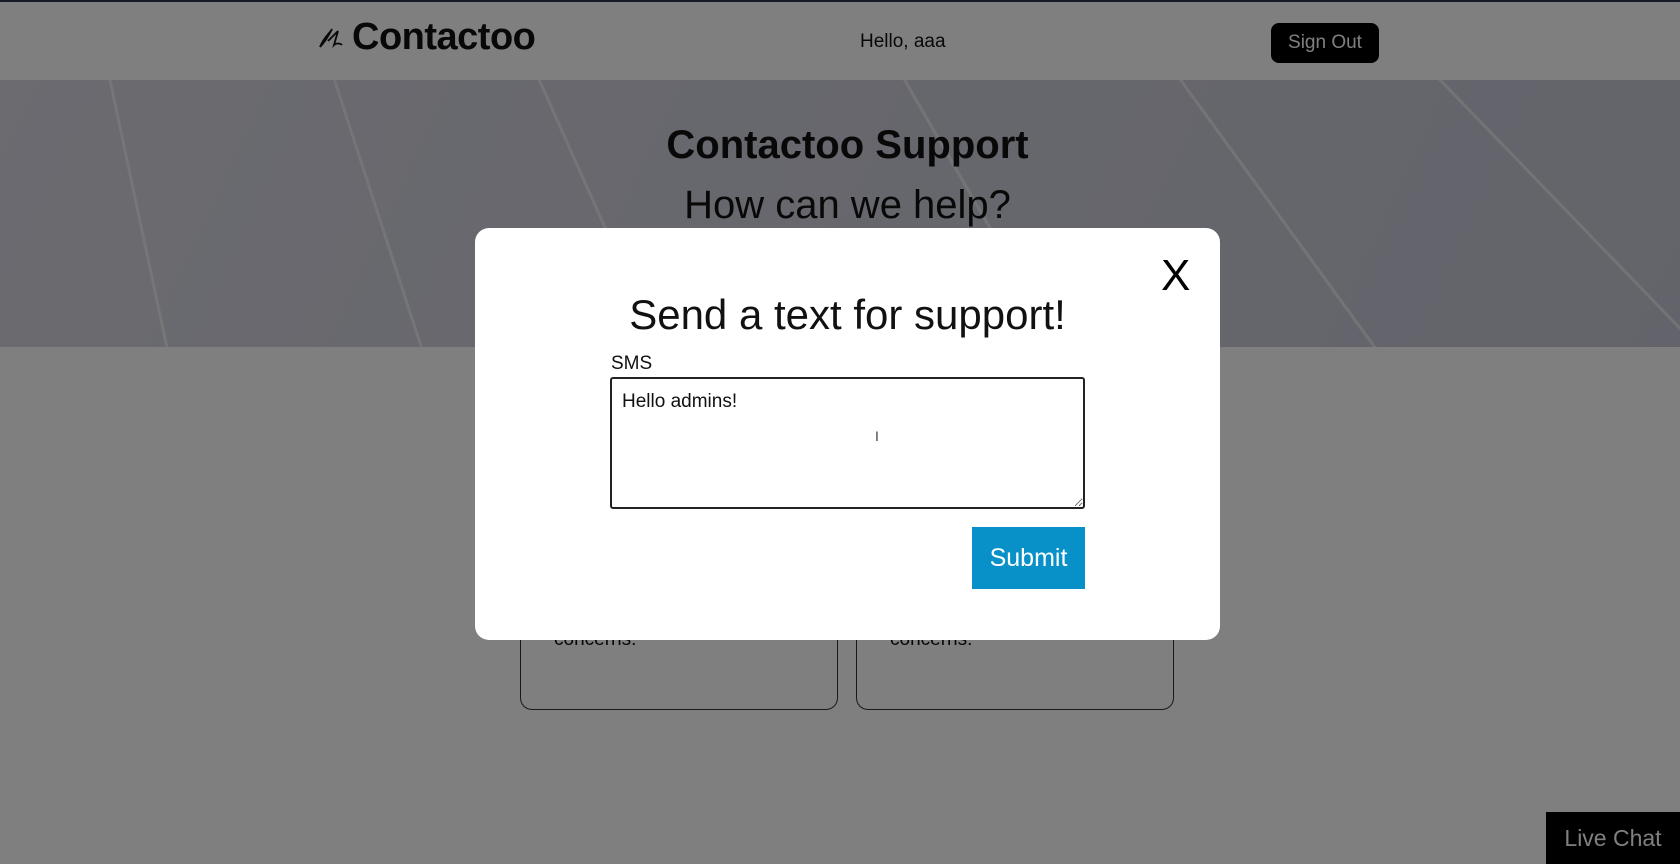 Image resolution: width=1680 pixels, height=864 pixels. I want to click on modal-title: Send a text for support!, so click(847, 314).